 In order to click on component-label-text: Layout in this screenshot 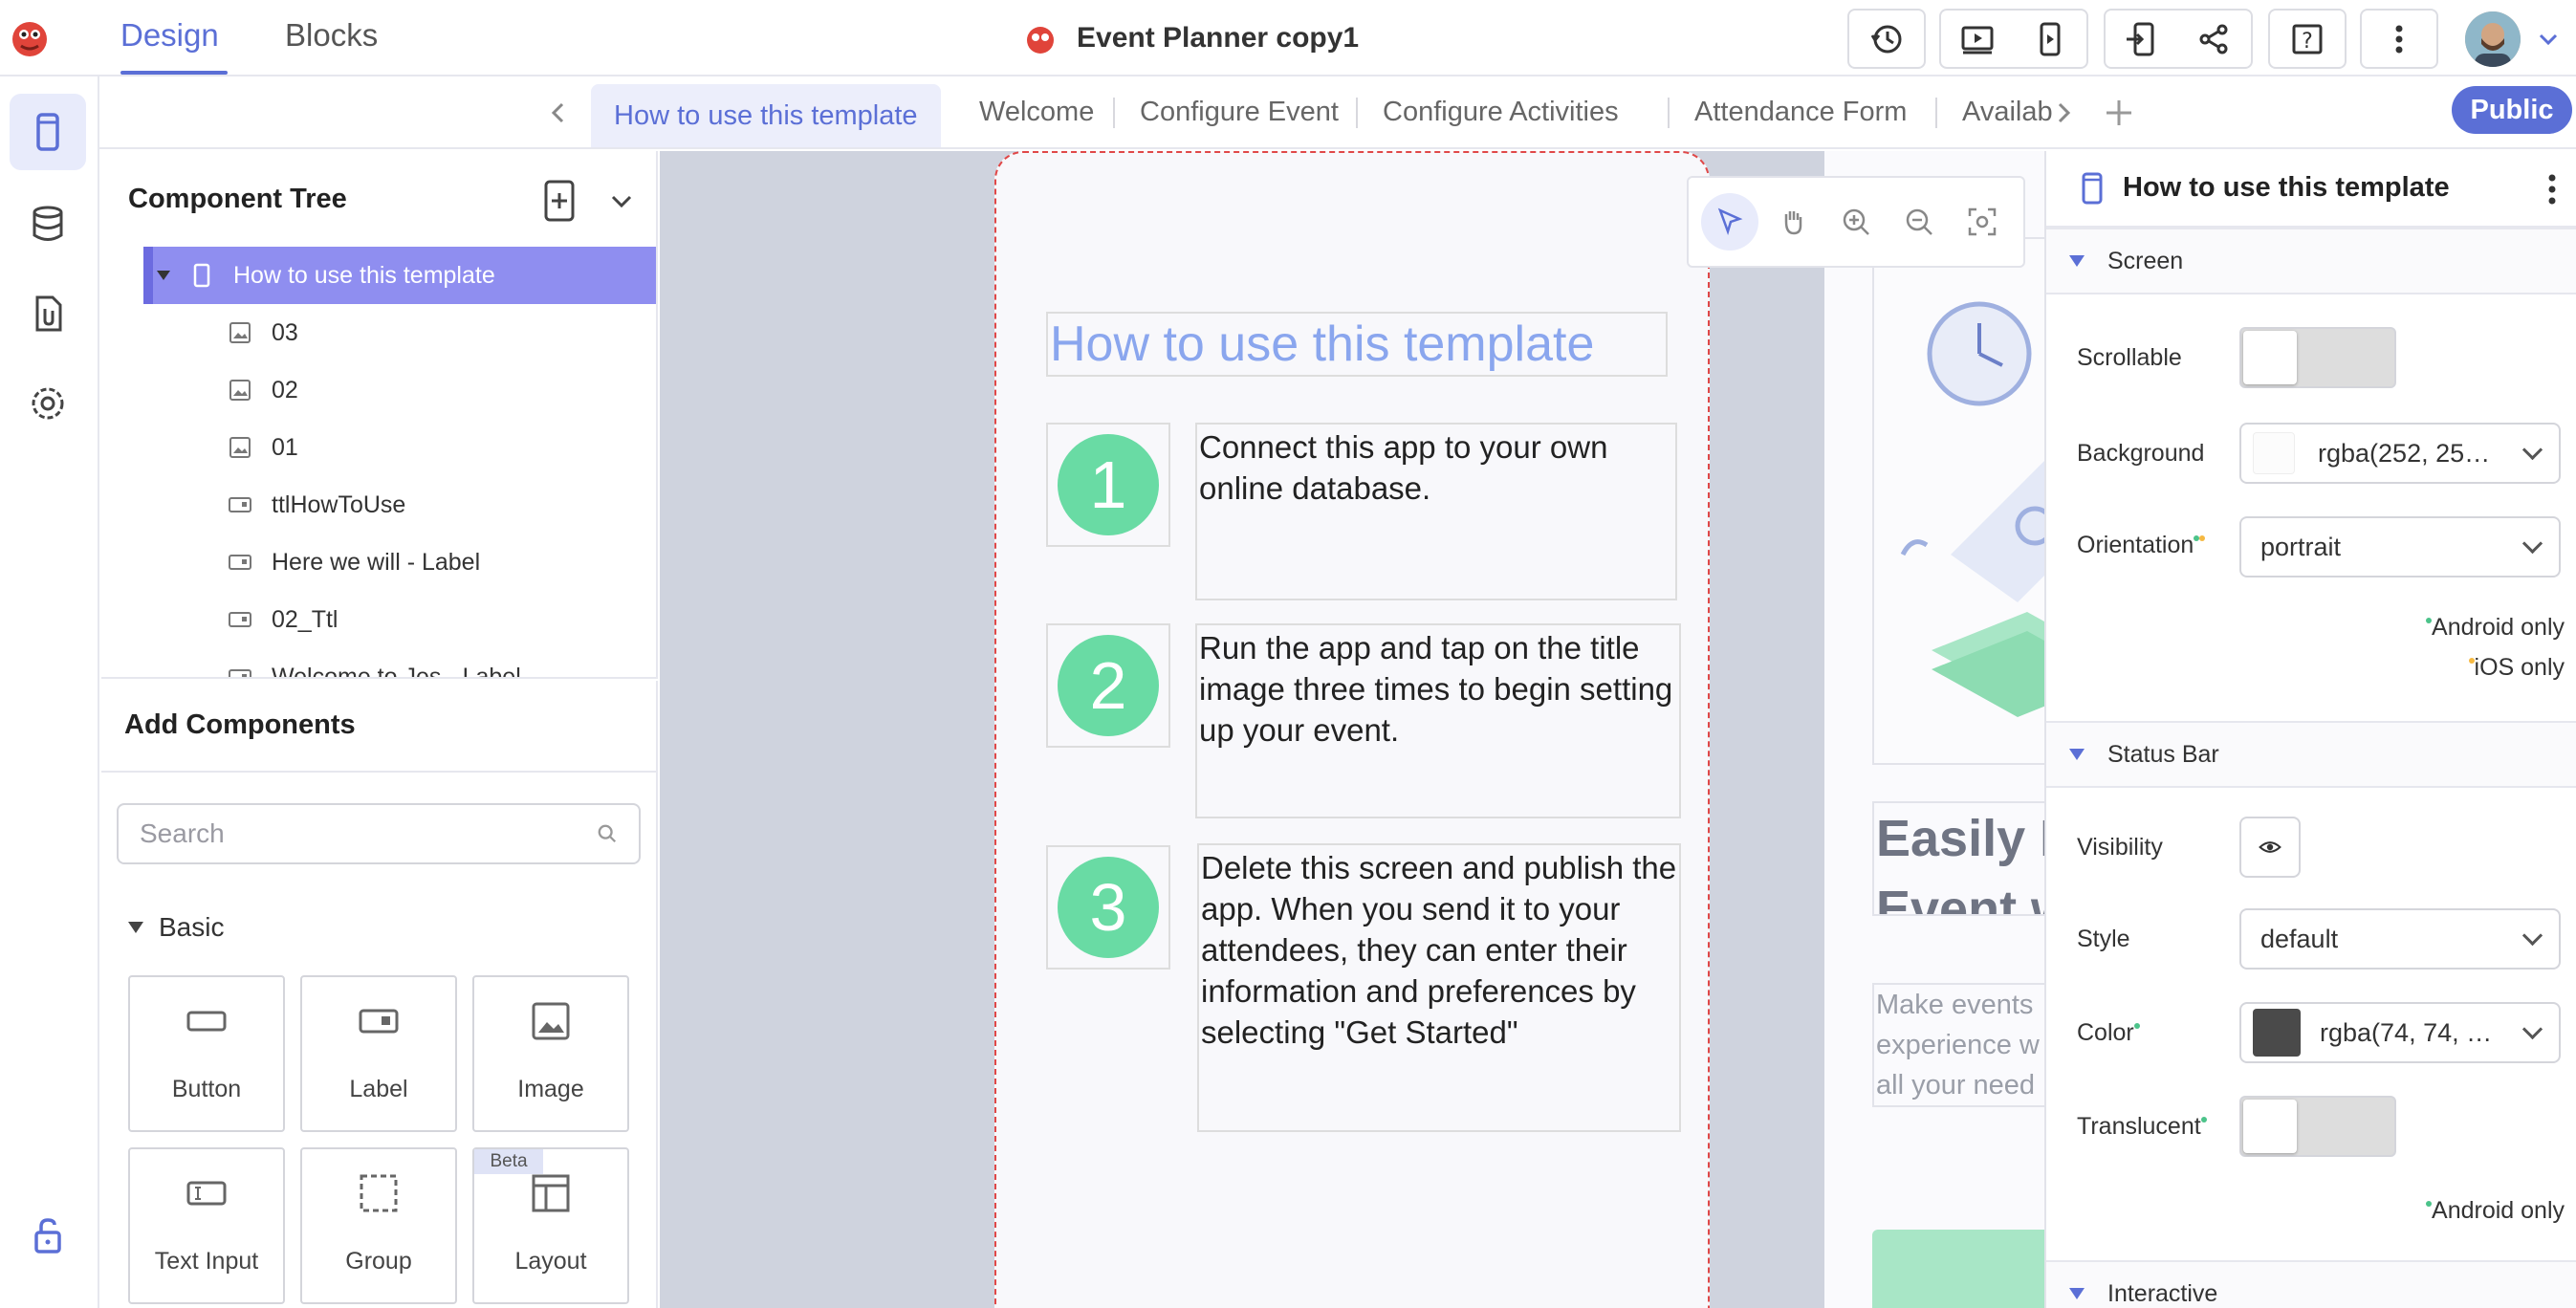, I will do `click(550, 1261)`.